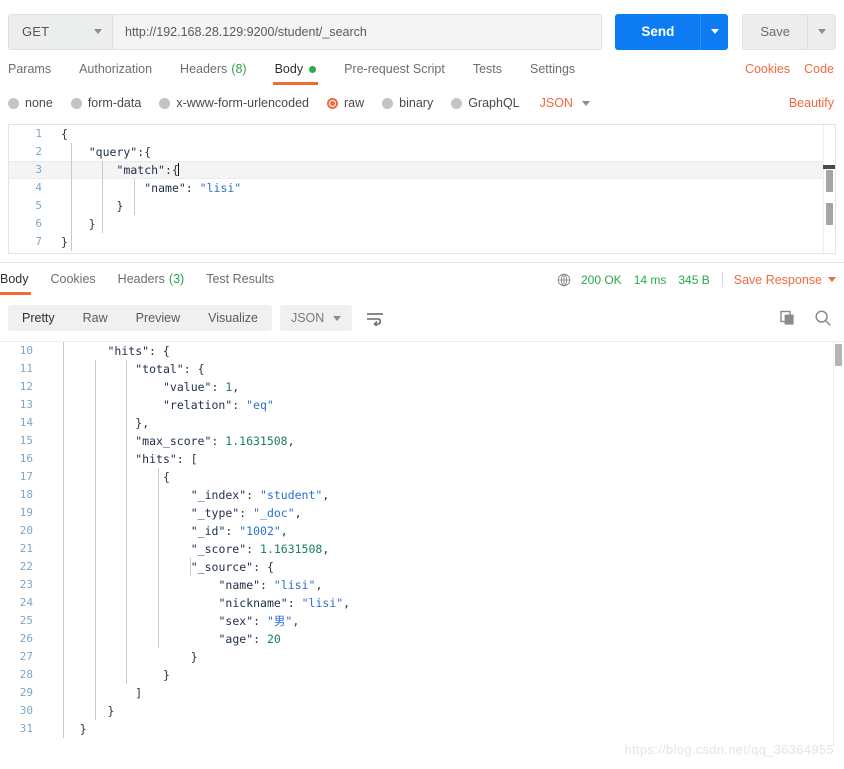 This screenshot has height=769, width=844. I want to click on radio-label: binary, so click(416, 103).